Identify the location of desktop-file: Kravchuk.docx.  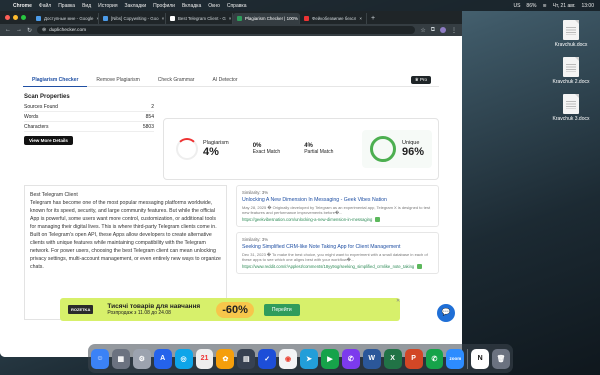
(571, 34).